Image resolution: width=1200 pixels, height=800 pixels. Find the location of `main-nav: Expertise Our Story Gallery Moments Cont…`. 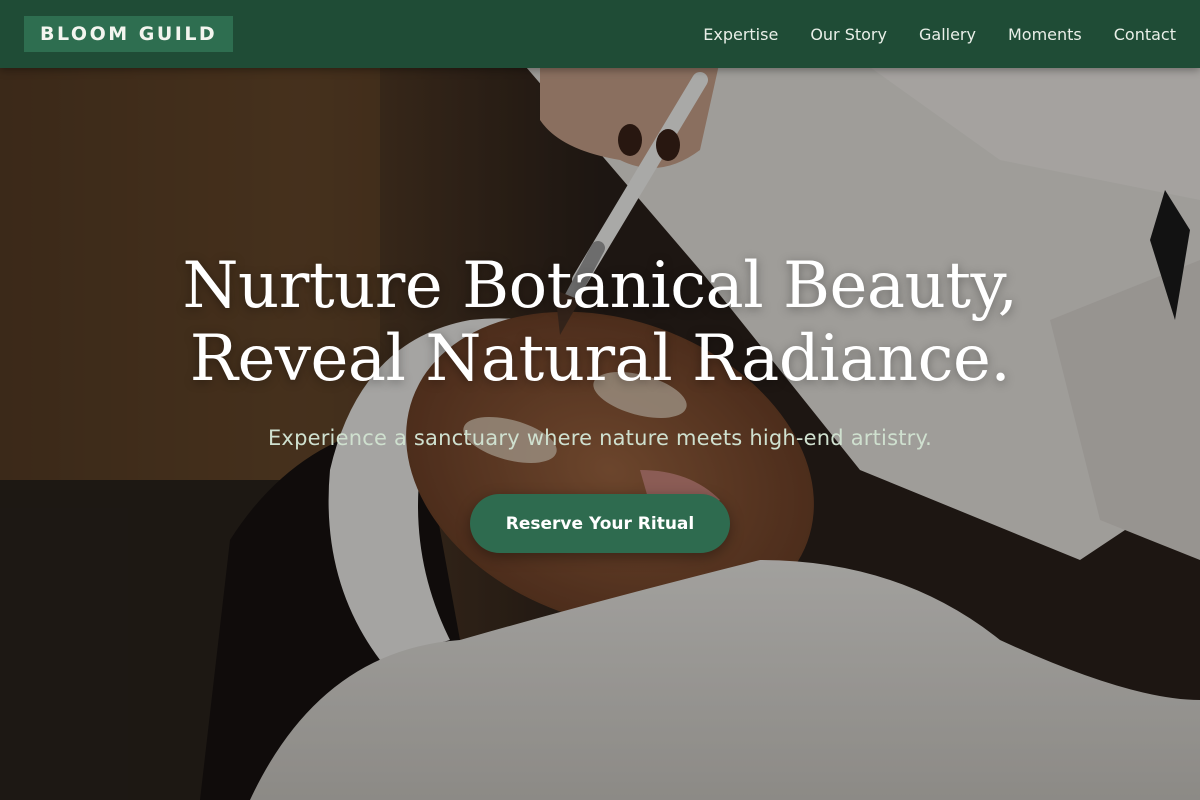

main-nav: Expertise Our Story Gallery Moments Cont… is located at coordinates (923, 34).